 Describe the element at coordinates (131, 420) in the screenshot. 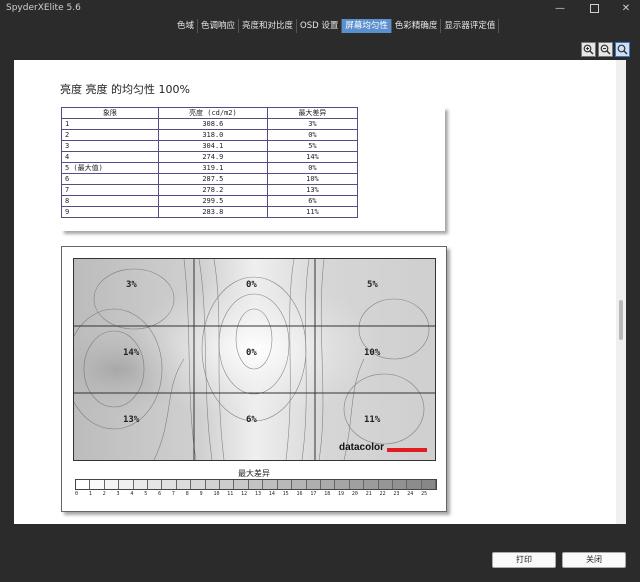

I see `cell-label-7: 13%` at that location.